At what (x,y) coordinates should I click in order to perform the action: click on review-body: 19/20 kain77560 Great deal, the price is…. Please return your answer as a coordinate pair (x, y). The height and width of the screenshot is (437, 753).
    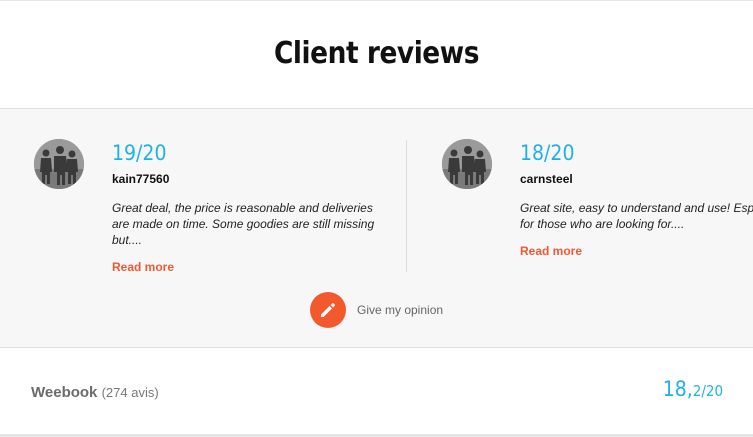
    Looking at the image, I should click on (252, 207).